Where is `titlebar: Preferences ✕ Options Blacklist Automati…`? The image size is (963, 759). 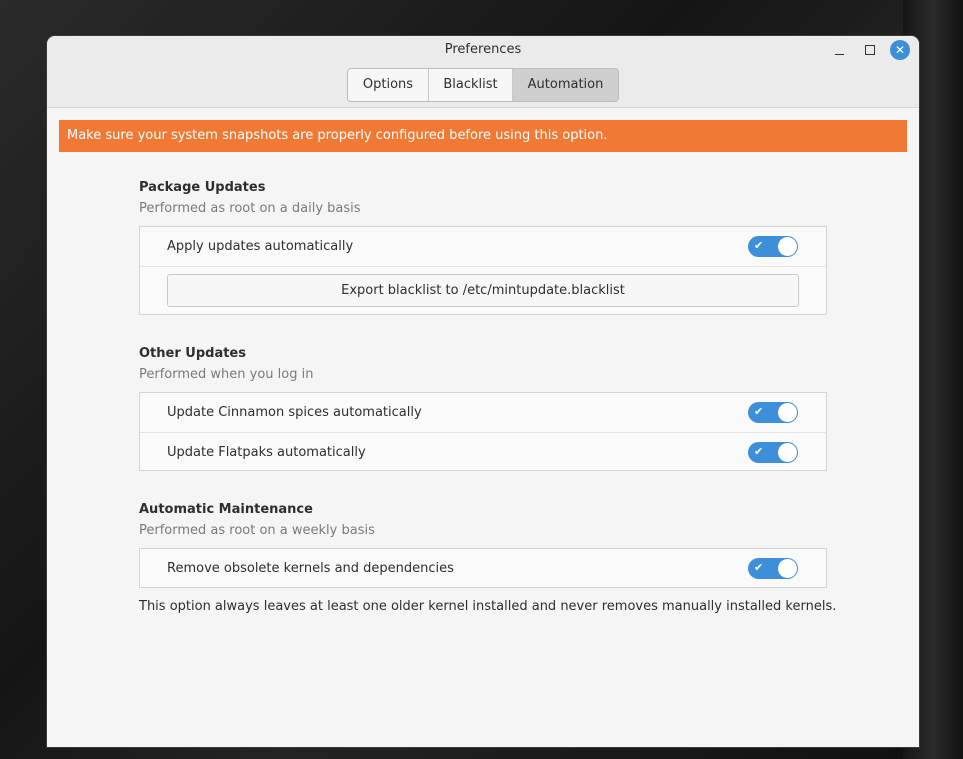
titlebar: Preferences ✕ Options Blacklist Automati… is located at coordinates (483, 72).